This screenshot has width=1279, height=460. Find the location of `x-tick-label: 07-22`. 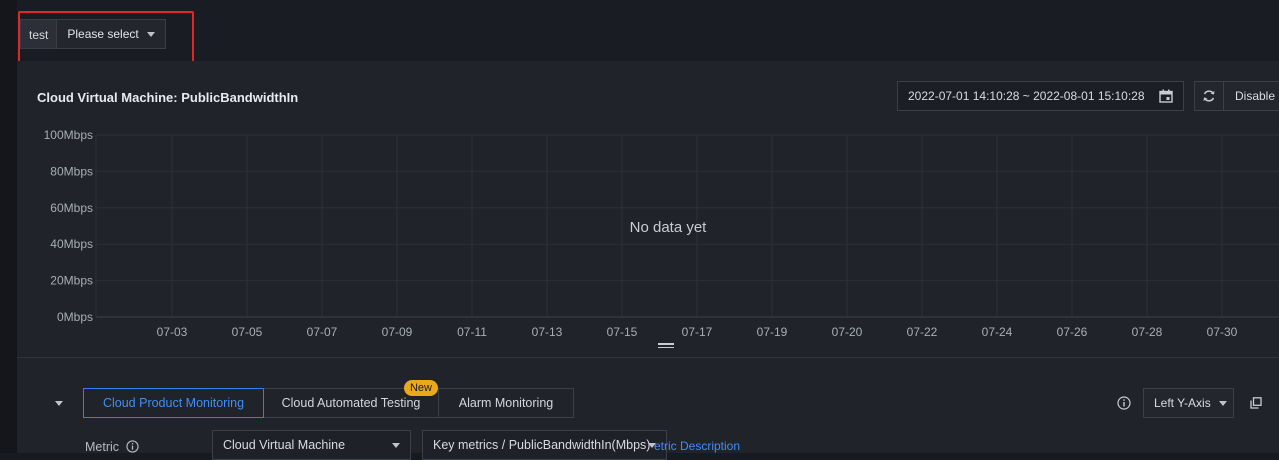

x-tick-label: 07-22 is located at coordinates (922, 332).